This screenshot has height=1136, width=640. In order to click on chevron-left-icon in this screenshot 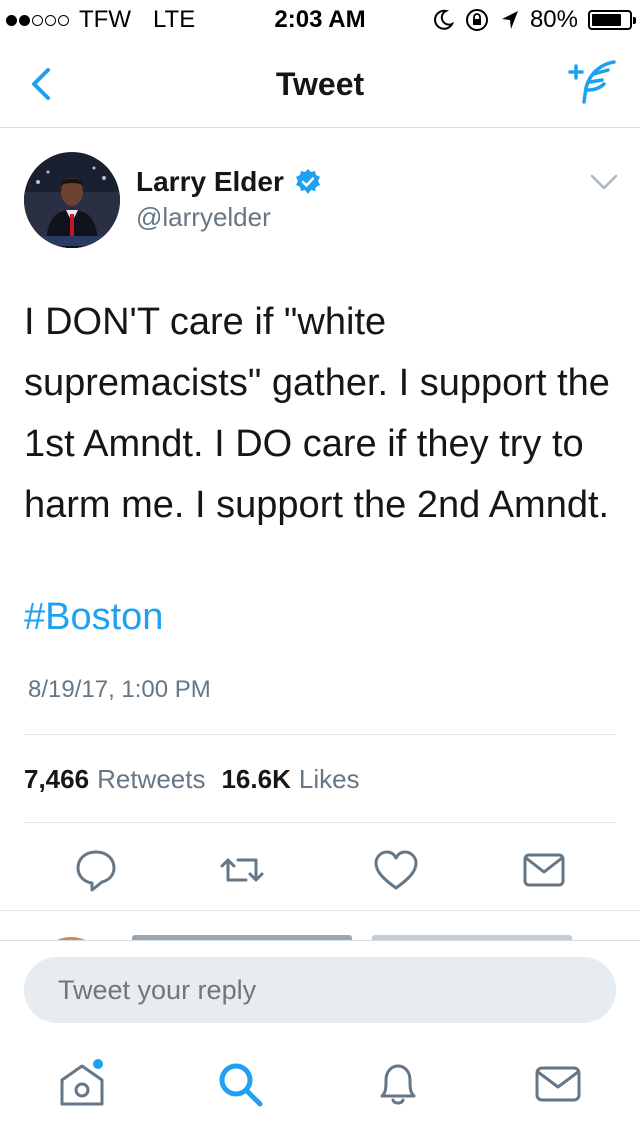, I will do `click(42, 84)`.